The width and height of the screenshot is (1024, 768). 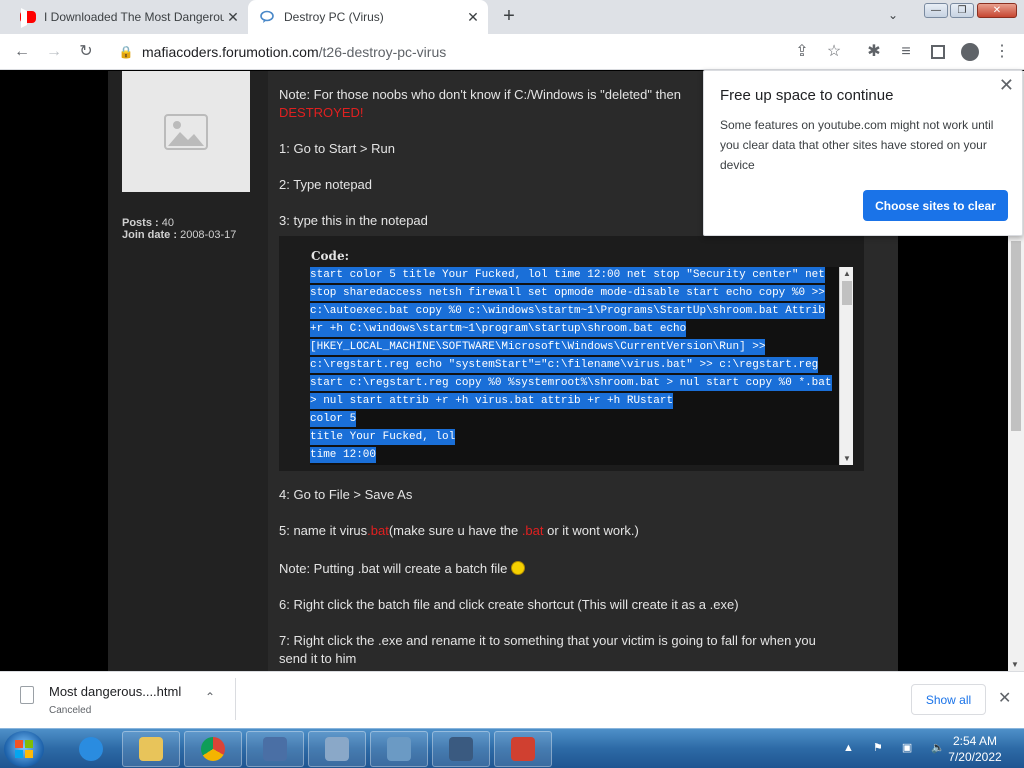 What do you see at coordinates (27, 695) in the screenshot?
I see `file-icon` at bounding box center [27, 695].